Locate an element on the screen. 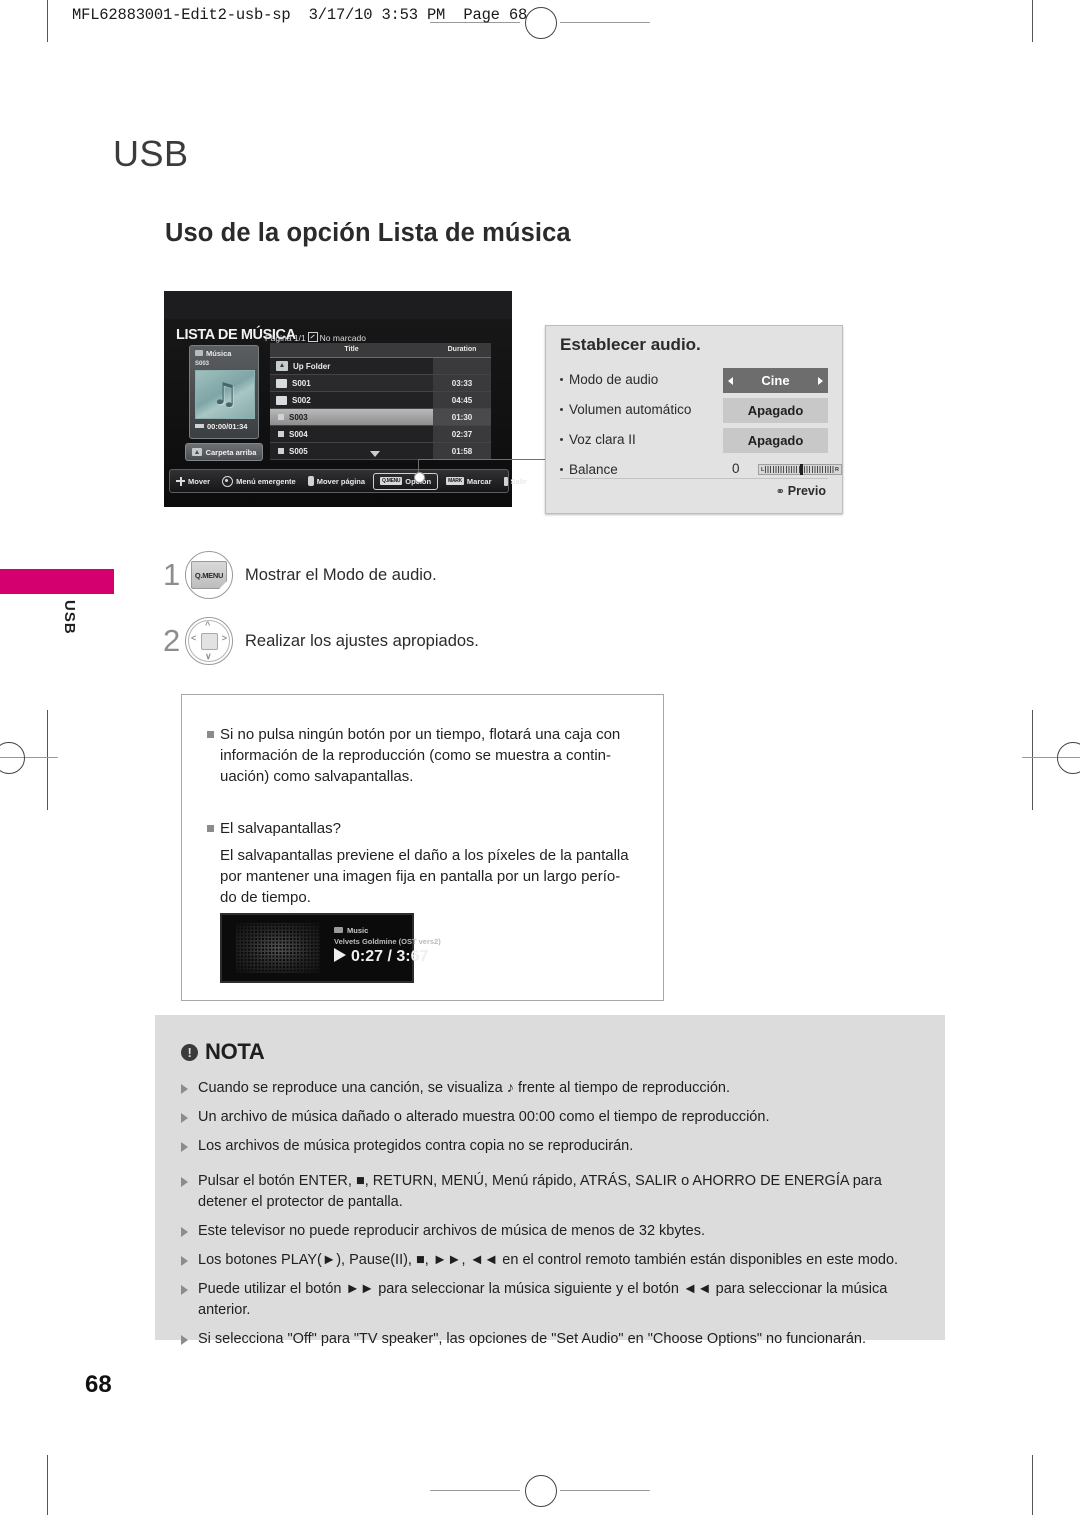  balance-slider: L R is located at coordinates (800, 469).